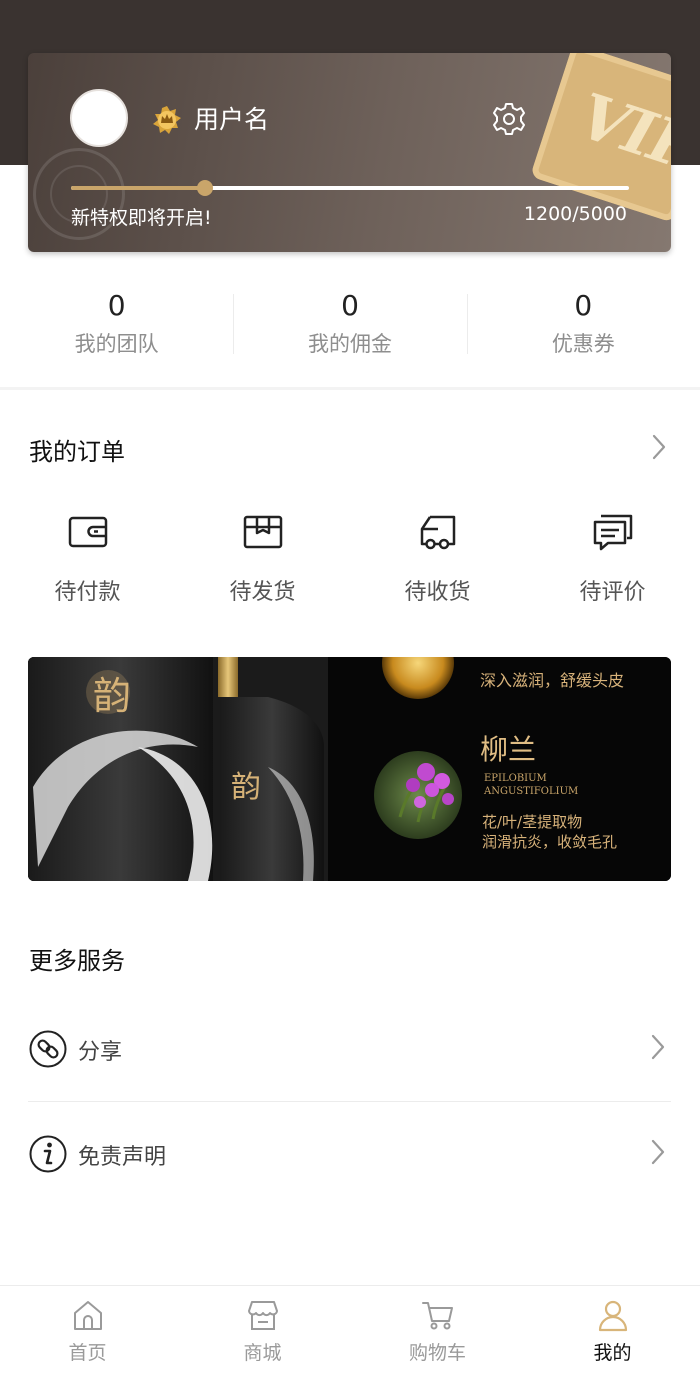  I want to click on vip-member-card: VIP 用户名 新特权即将开启! 1200/5000, so click(349, 152).